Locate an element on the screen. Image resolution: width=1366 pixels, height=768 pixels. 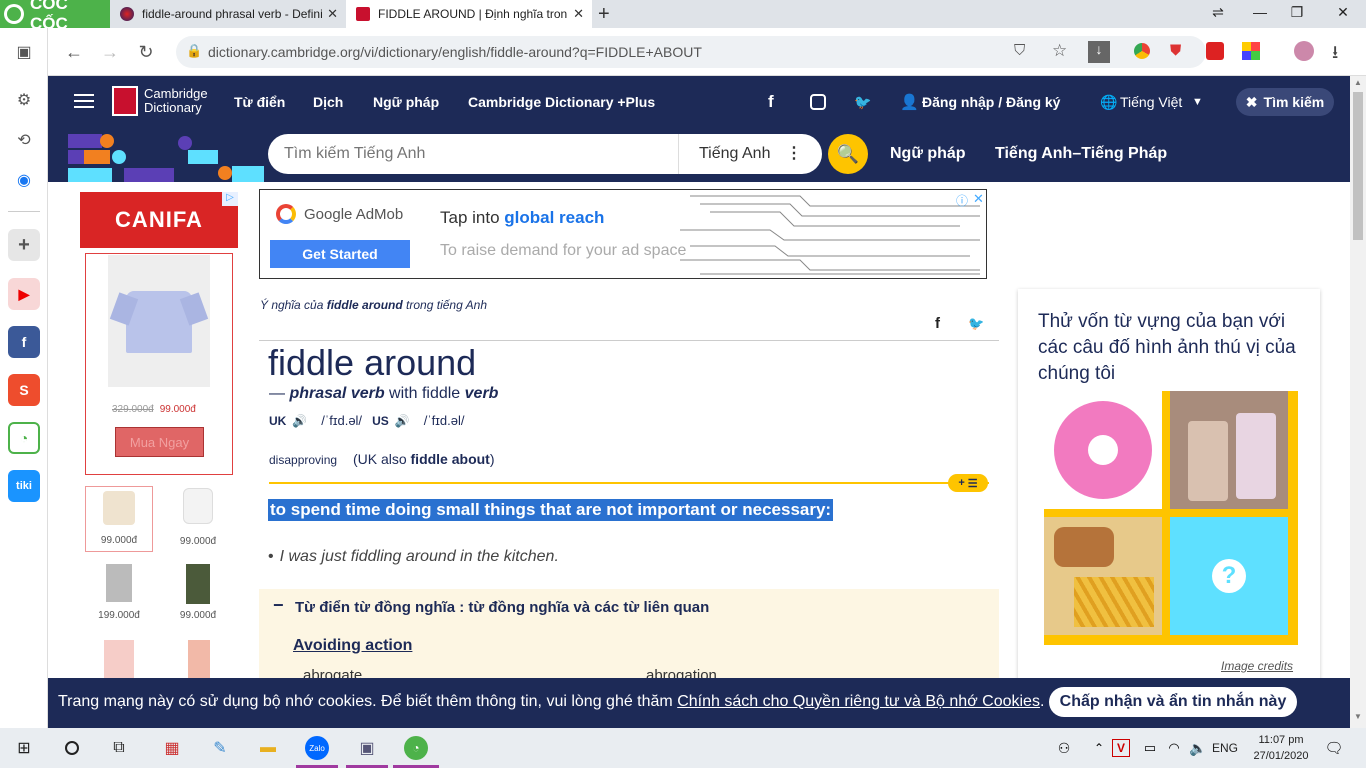
history-icon: ⟲ is located at coordinates (24, 140).